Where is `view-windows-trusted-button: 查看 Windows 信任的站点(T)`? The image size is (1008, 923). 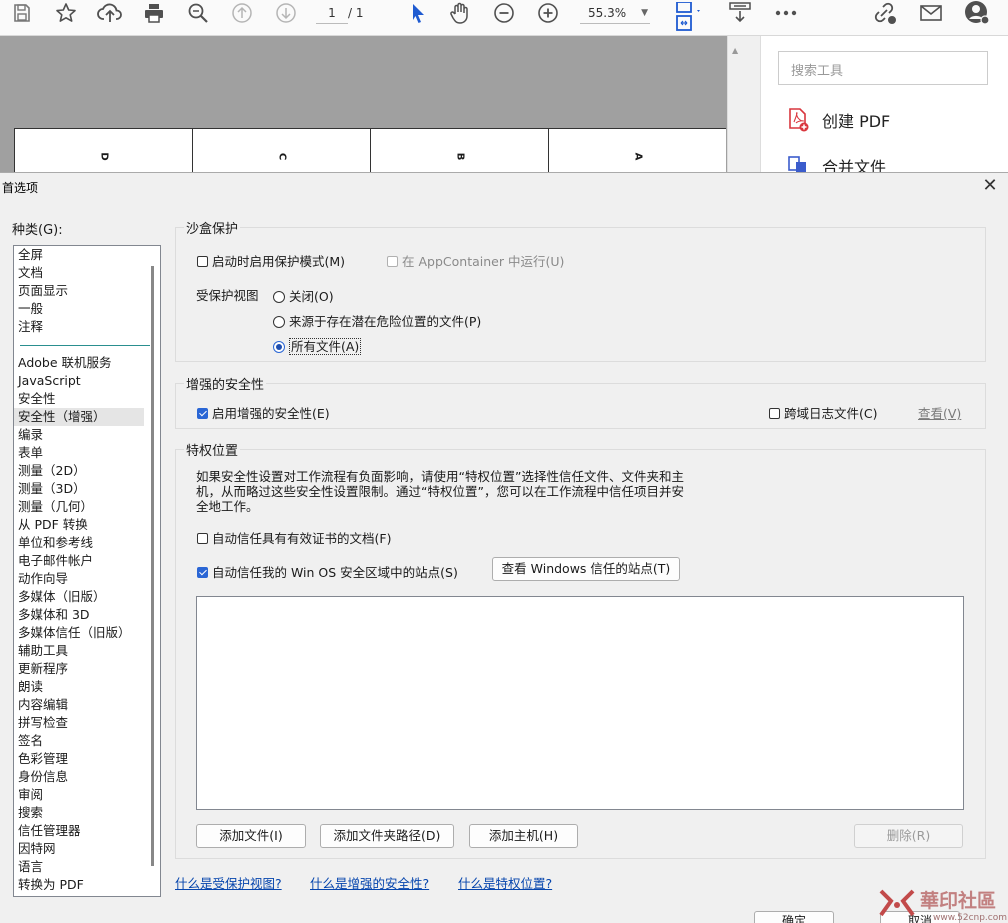
view-windows-trusted-button: 查看 Windows 信任的站点(T) is located at coordinates (586, 569).